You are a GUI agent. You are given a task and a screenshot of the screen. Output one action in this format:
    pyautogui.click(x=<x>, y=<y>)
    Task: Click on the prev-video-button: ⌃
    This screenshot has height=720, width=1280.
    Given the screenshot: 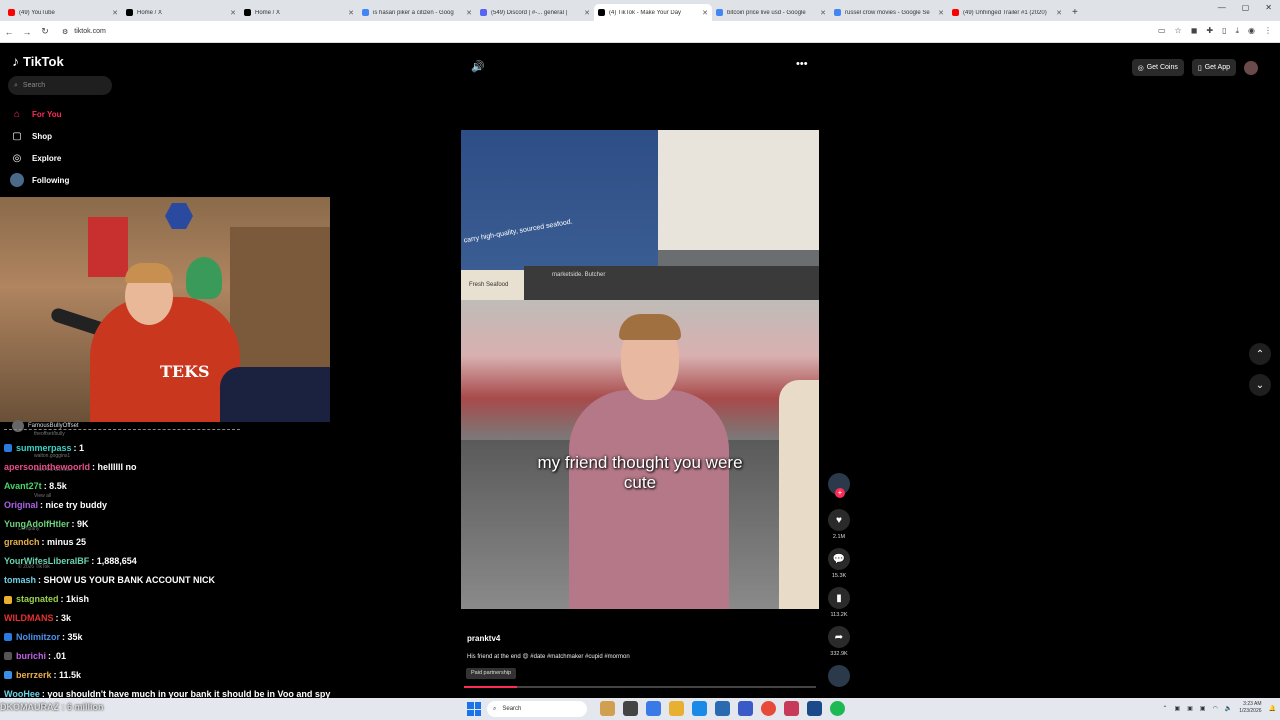 What is the action you would take?
    pyautogui.click(x=1260, y=354)
    